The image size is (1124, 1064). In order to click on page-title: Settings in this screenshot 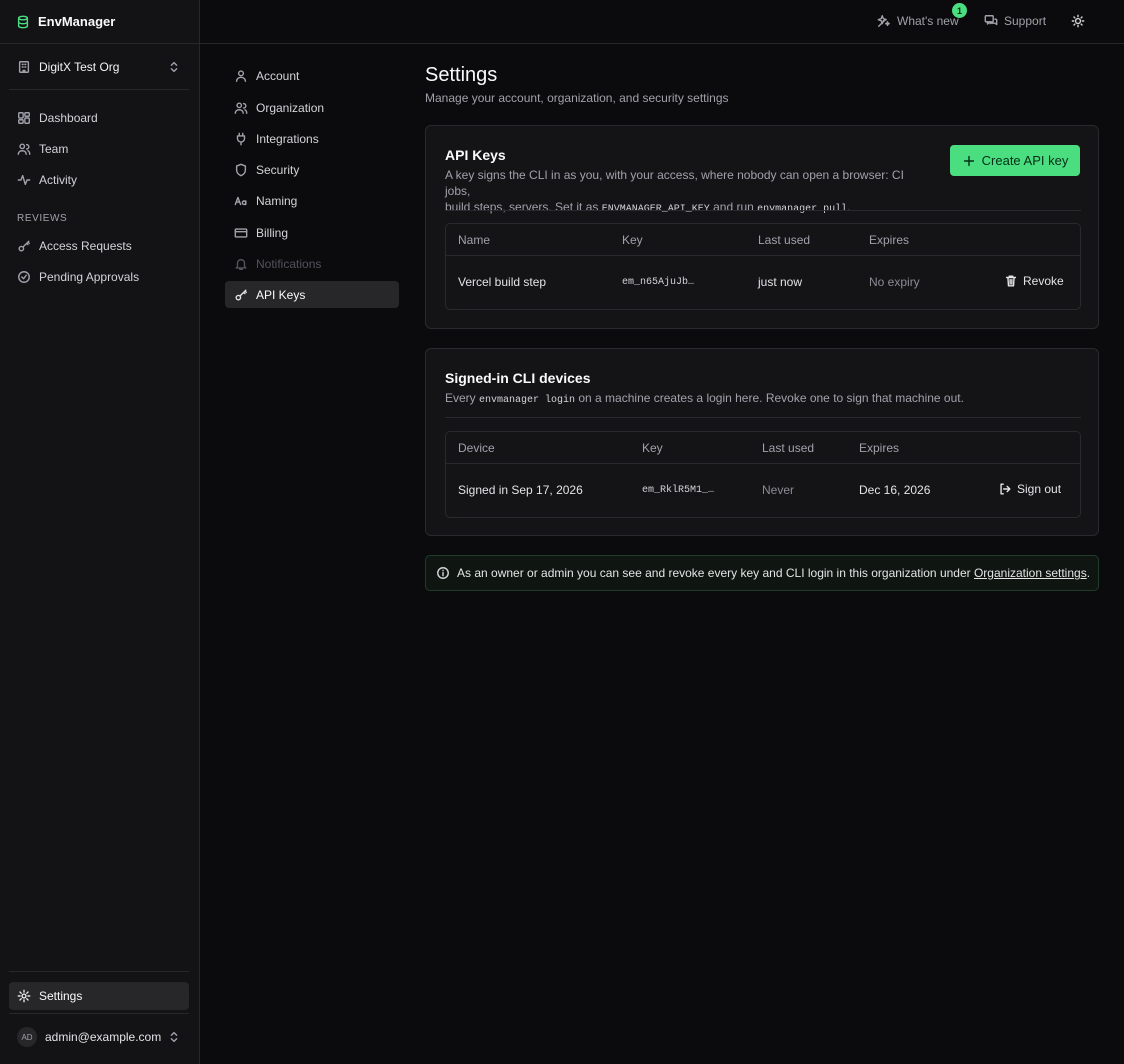, I will do `click(461, 75)`.